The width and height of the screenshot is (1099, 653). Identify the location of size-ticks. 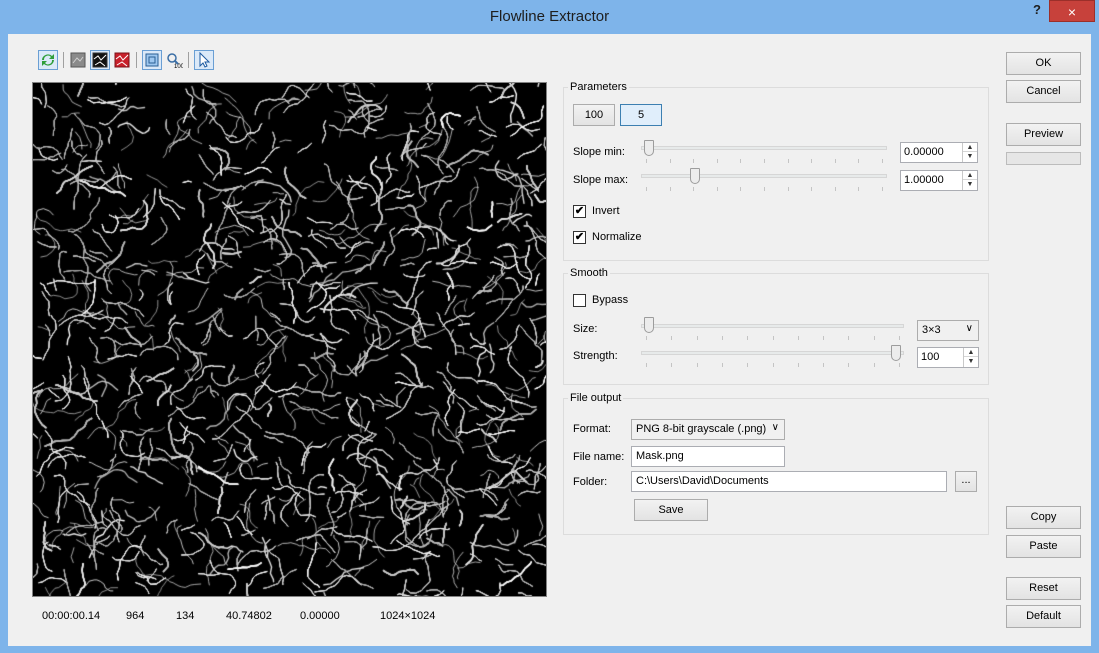
(773, 338).